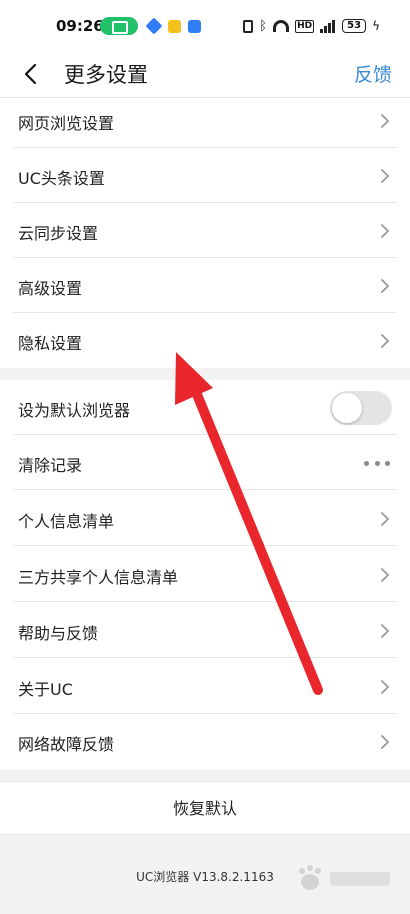 This screenshot has height=914, width=410. I want to click on default-browser-toggle, so click(361, 408).